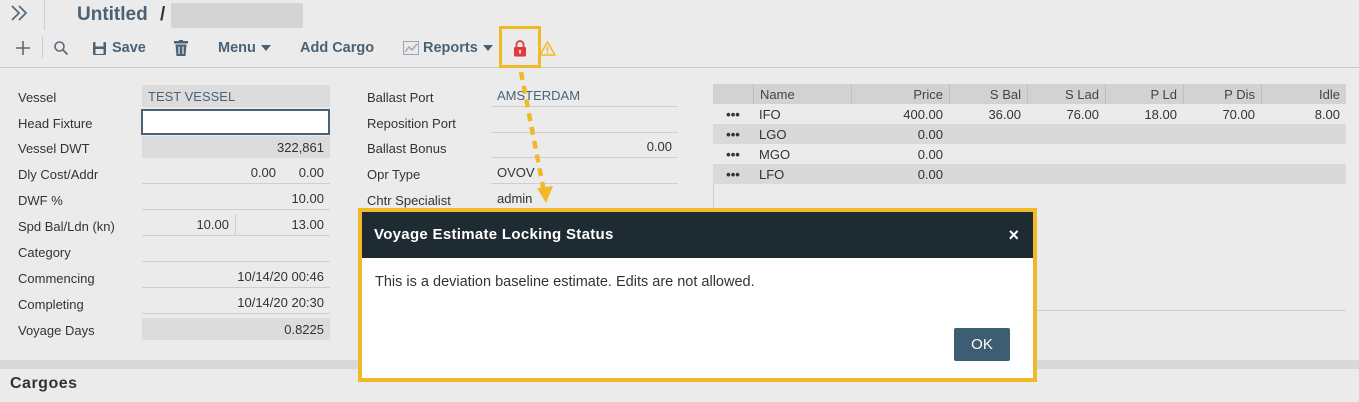 This screenshot has width=1359, height=402. What do you see at coordinates (236, 277) in the screenshot?
I see `commencing-field: 10/14/20 00:46` at bounding box center [236, 277].